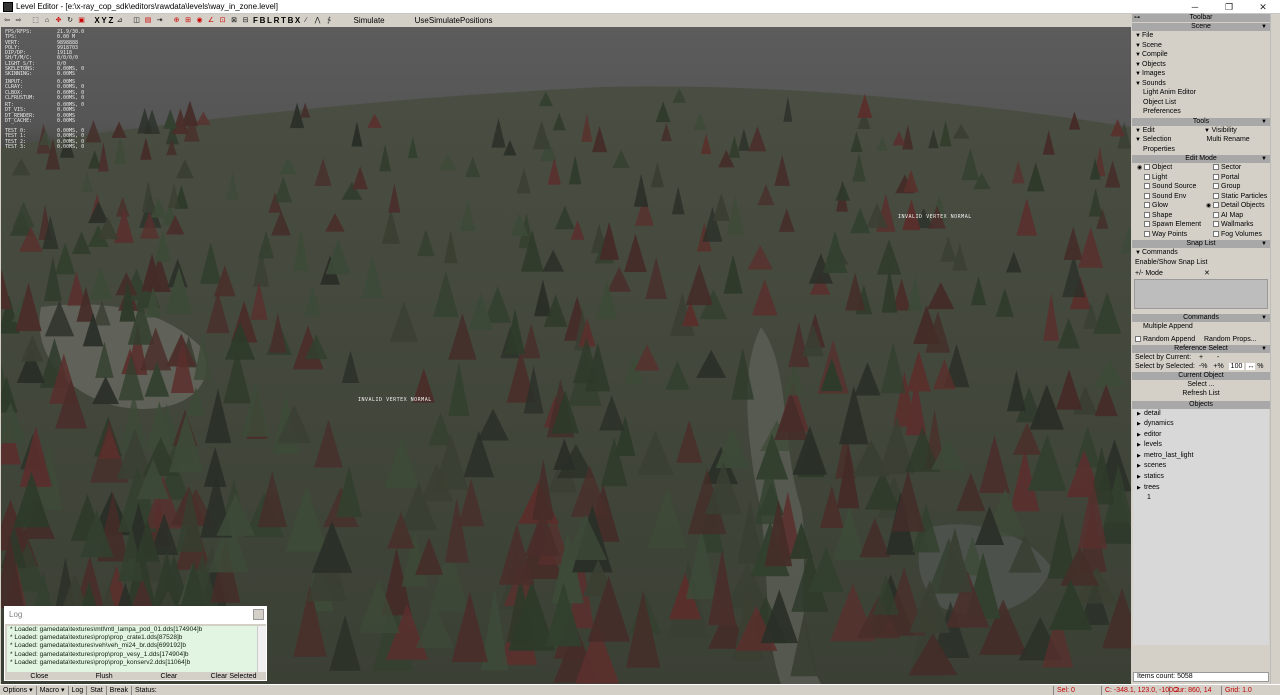 The height and width of the screenshot is (695, 1280). I want to click on zoom-ext-icon: ⊠, so click(234, 21).